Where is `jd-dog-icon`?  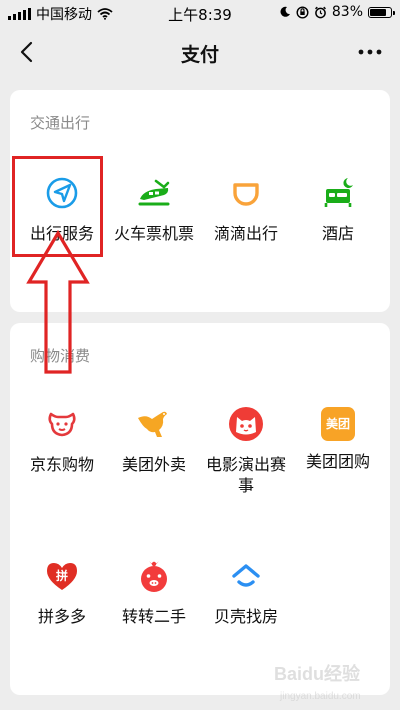
jd-dog-icon is located at coordinates (62, 424).